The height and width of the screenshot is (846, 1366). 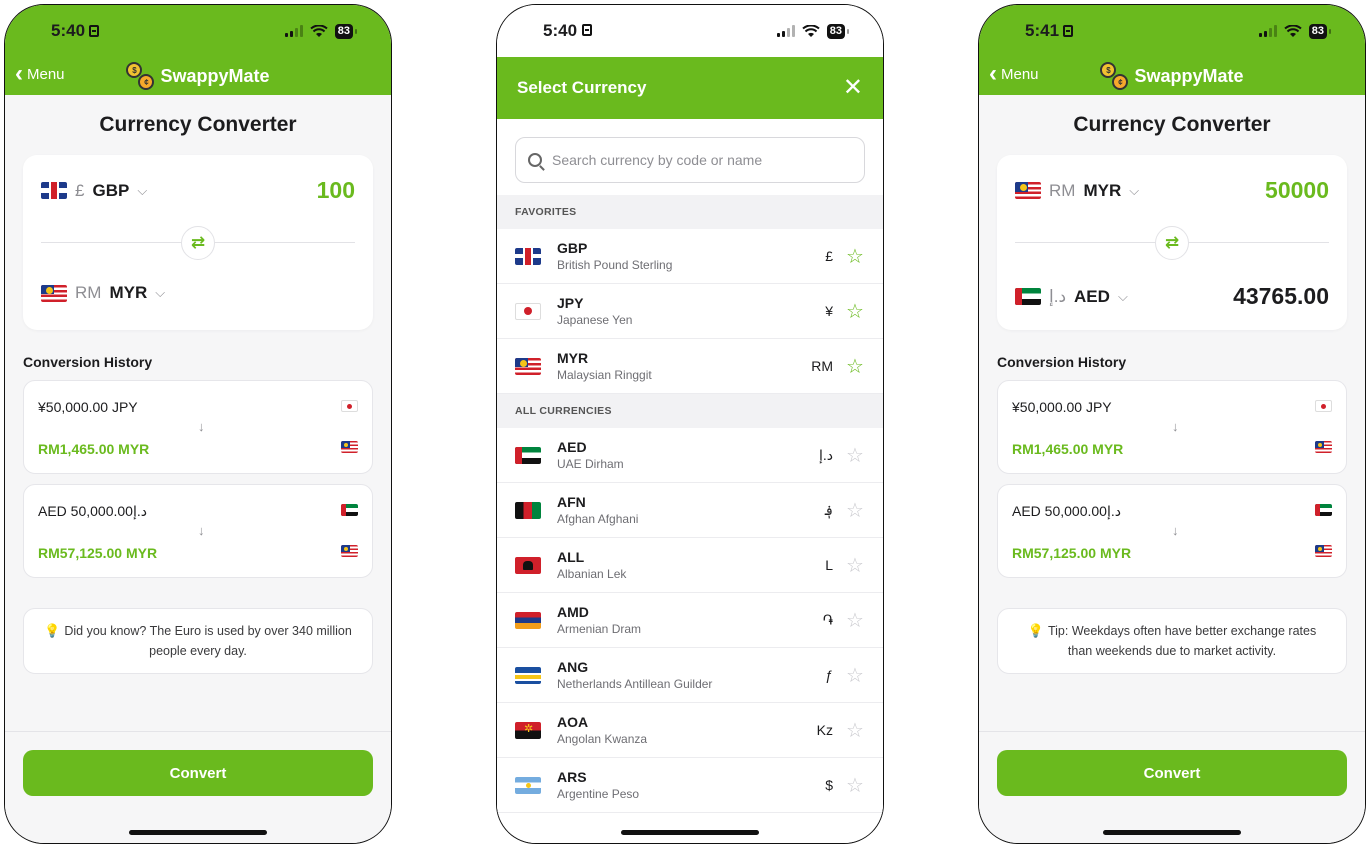 I want to click on to-amount-output: 43765.00, so click(x=1281, y=296).